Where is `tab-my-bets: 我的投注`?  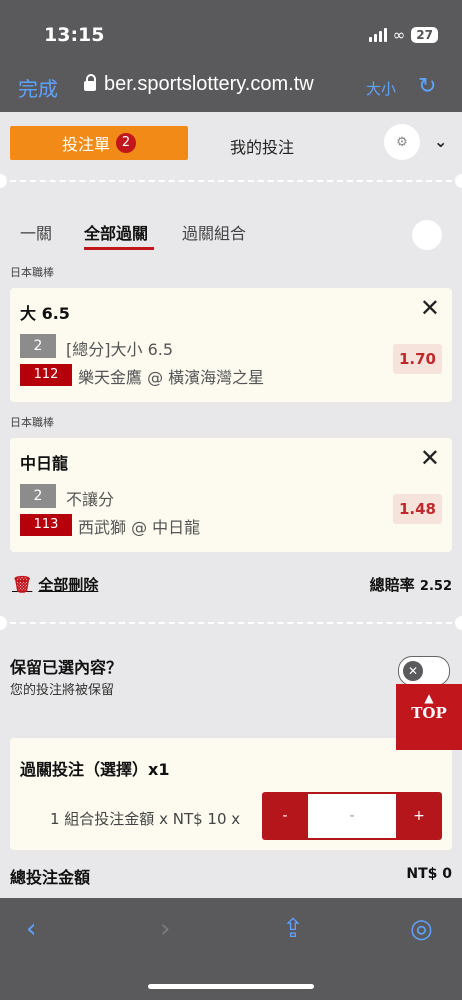 tab-my-bets: 我的投注 is located at coordinates (262, 146).